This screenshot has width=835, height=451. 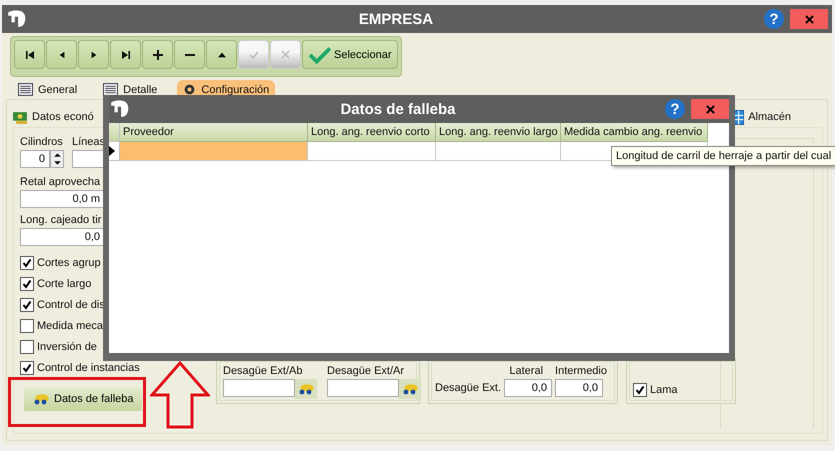 What do you see at coordinates (372, 132) in the screenshot?
I see `column-header: Long. ang. reenvio corto` at bounding box center [372, 132].